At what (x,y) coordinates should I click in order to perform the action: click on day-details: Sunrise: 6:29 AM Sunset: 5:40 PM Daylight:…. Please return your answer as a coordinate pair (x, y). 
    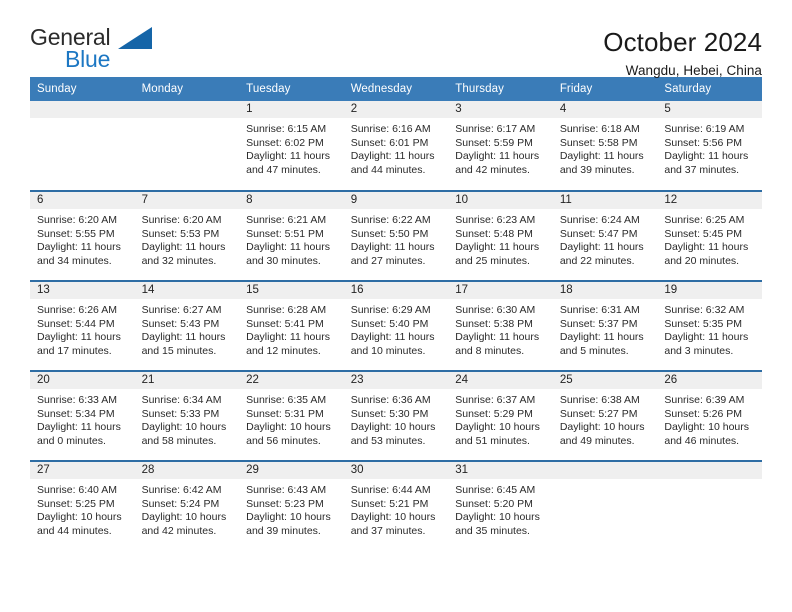
    Looking at the image, I should click on (396, 328).